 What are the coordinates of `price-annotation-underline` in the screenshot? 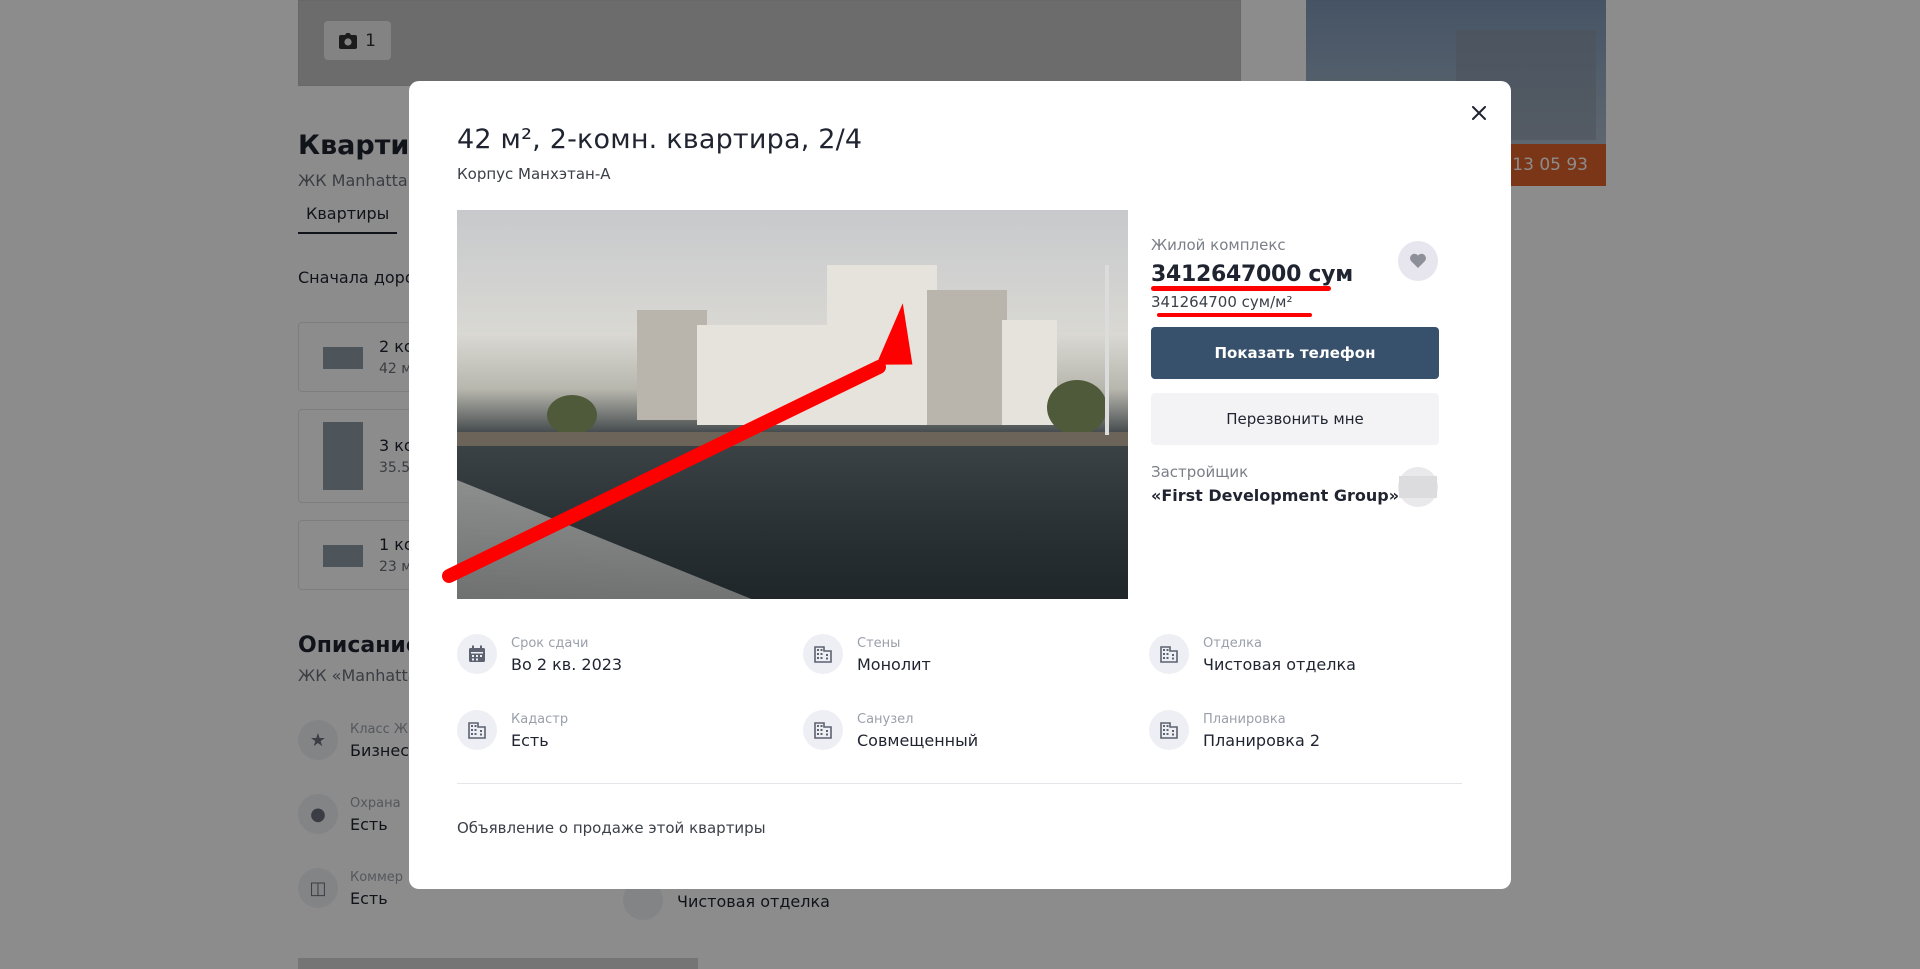 It's located at (1241, 288).